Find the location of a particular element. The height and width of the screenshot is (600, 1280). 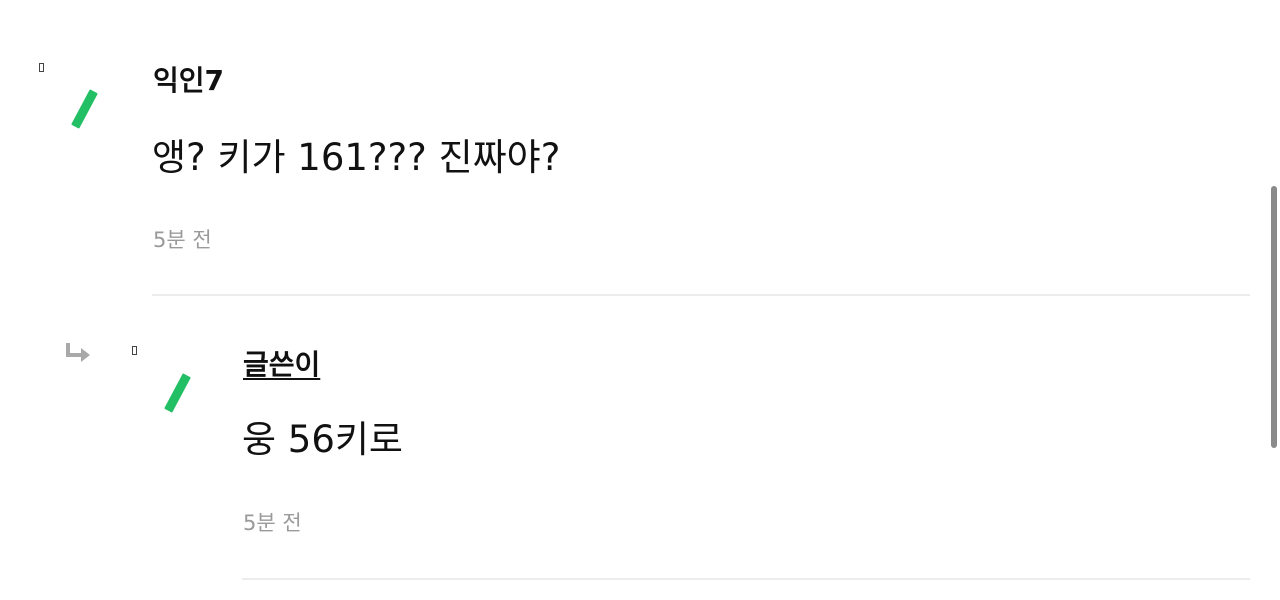

reply-divider is located at coordinates (746, 579).